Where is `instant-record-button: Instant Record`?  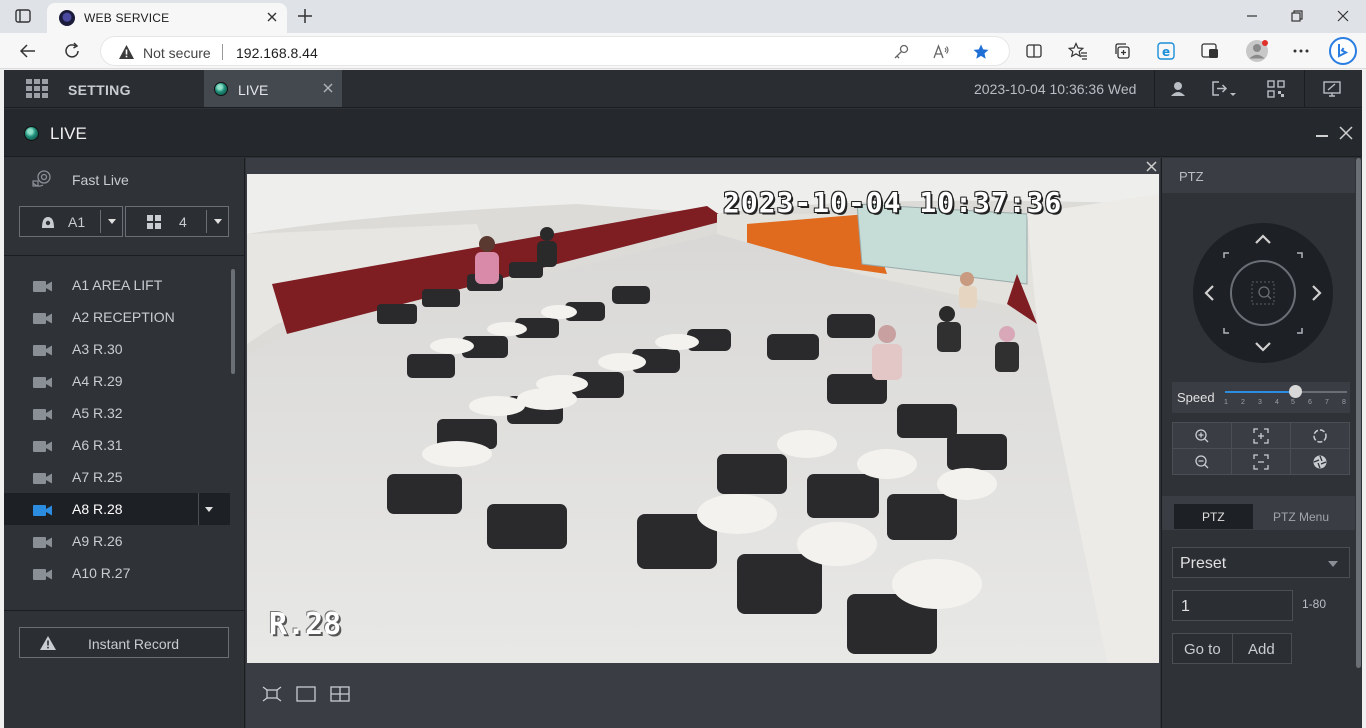
instant-record-button: Instant Record is located at coordinates (124, 642).